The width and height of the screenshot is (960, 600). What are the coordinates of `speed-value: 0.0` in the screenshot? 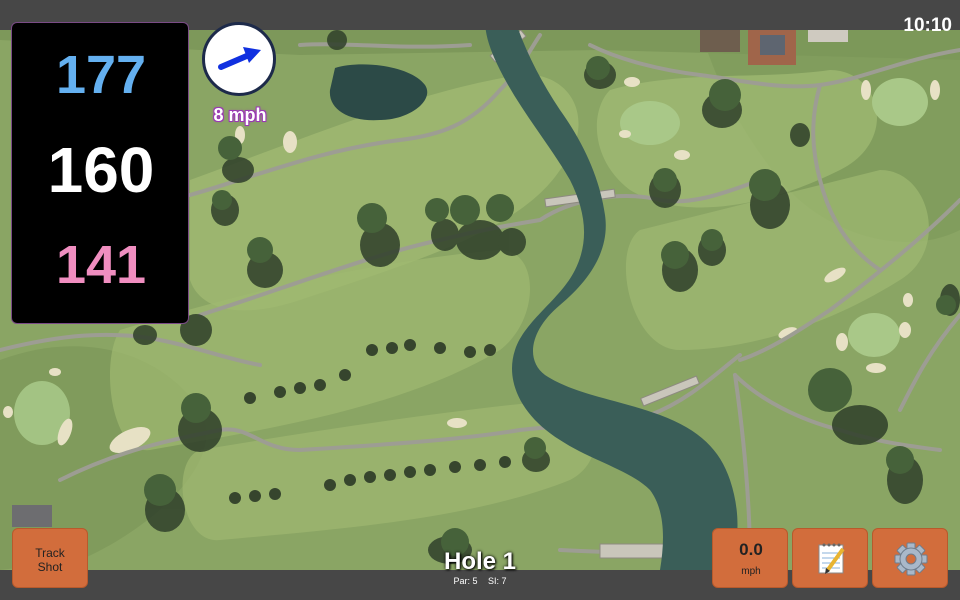 It's located at (751, 549).